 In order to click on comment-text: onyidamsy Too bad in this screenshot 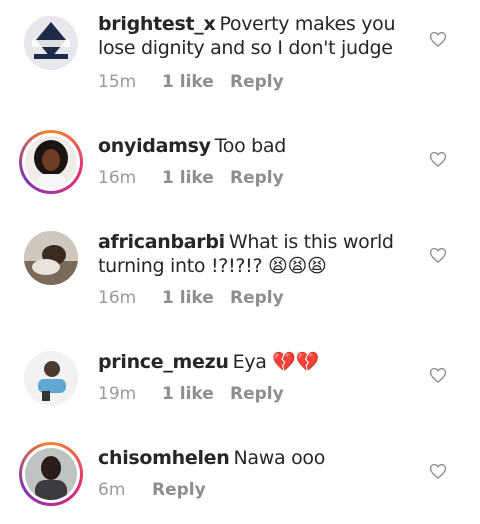, I will do `click(248, 146)`.